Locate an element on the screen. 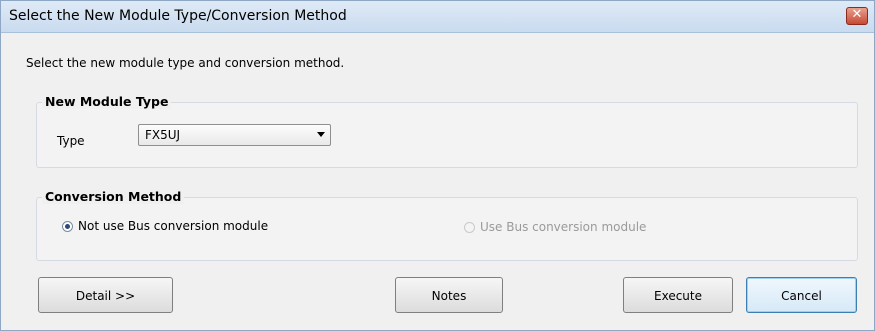 The height and width of the screenshot is (331, 875). radio-not-use-bus-conversion-label: Not use Bus conversion module is located at coordinates (173, 226).